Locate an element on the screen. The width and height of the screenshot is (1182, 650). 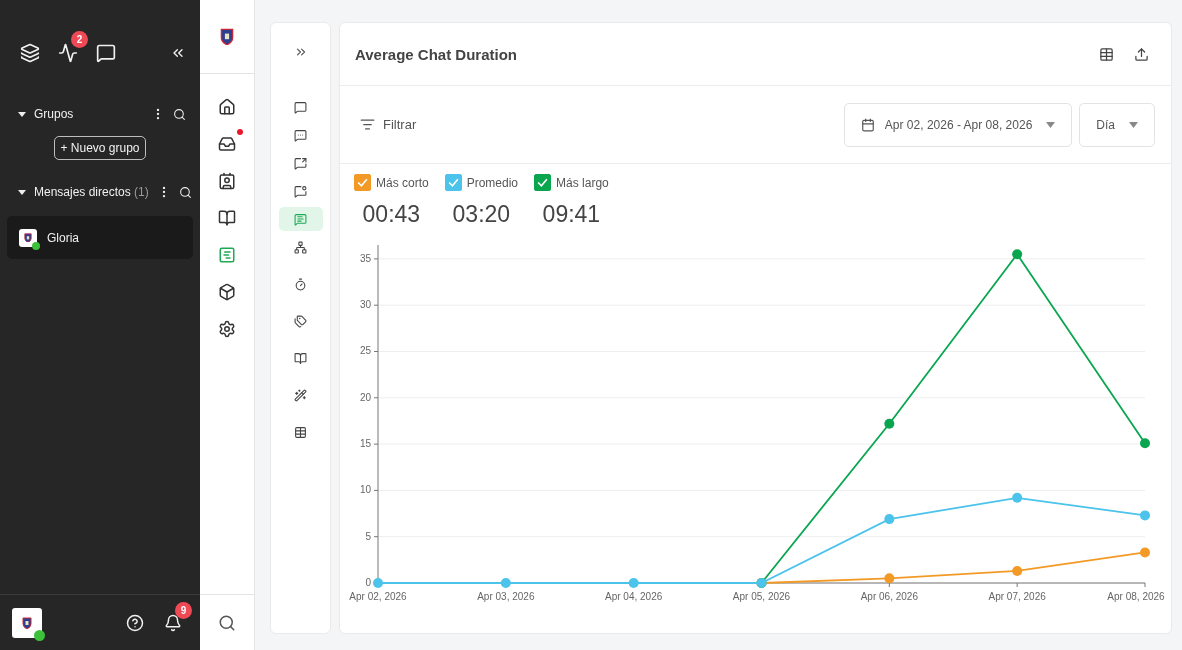
y-tick-label: 25 is located at coordinates (365, 351).